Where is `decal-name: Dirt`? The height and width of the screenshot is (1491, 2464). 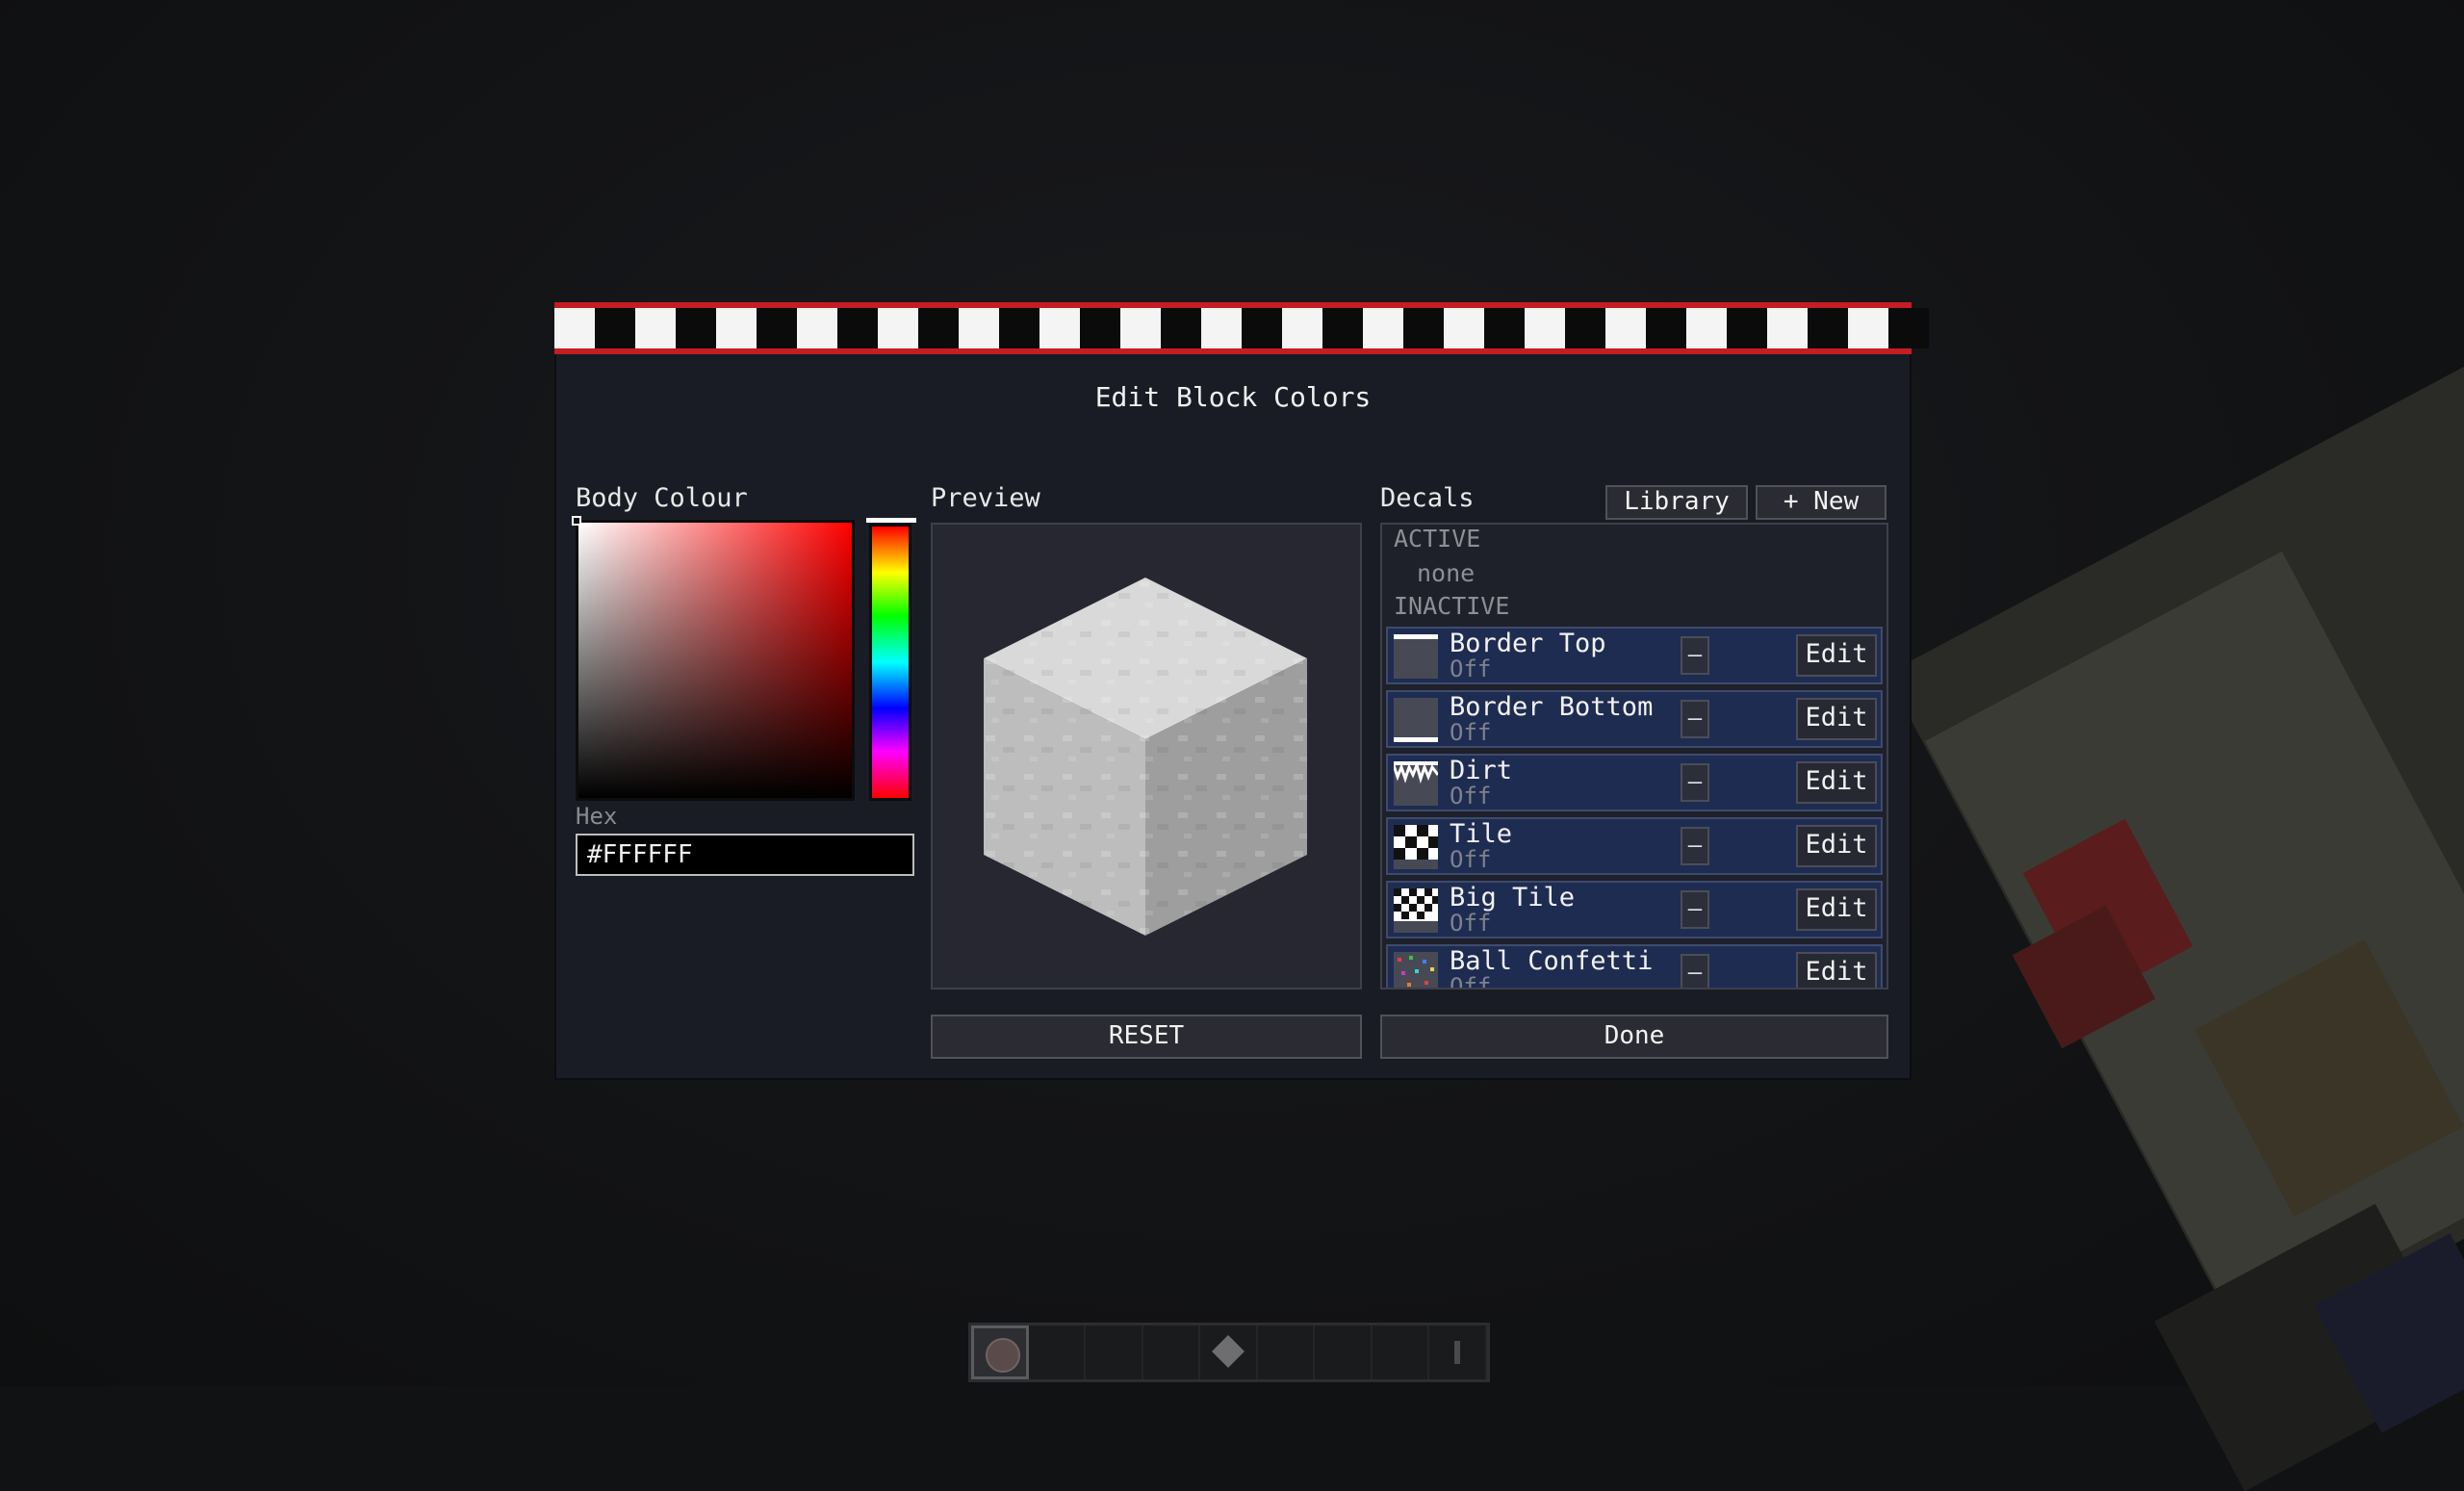
decal-name: Dirt is located at coordinates (1481, 770).